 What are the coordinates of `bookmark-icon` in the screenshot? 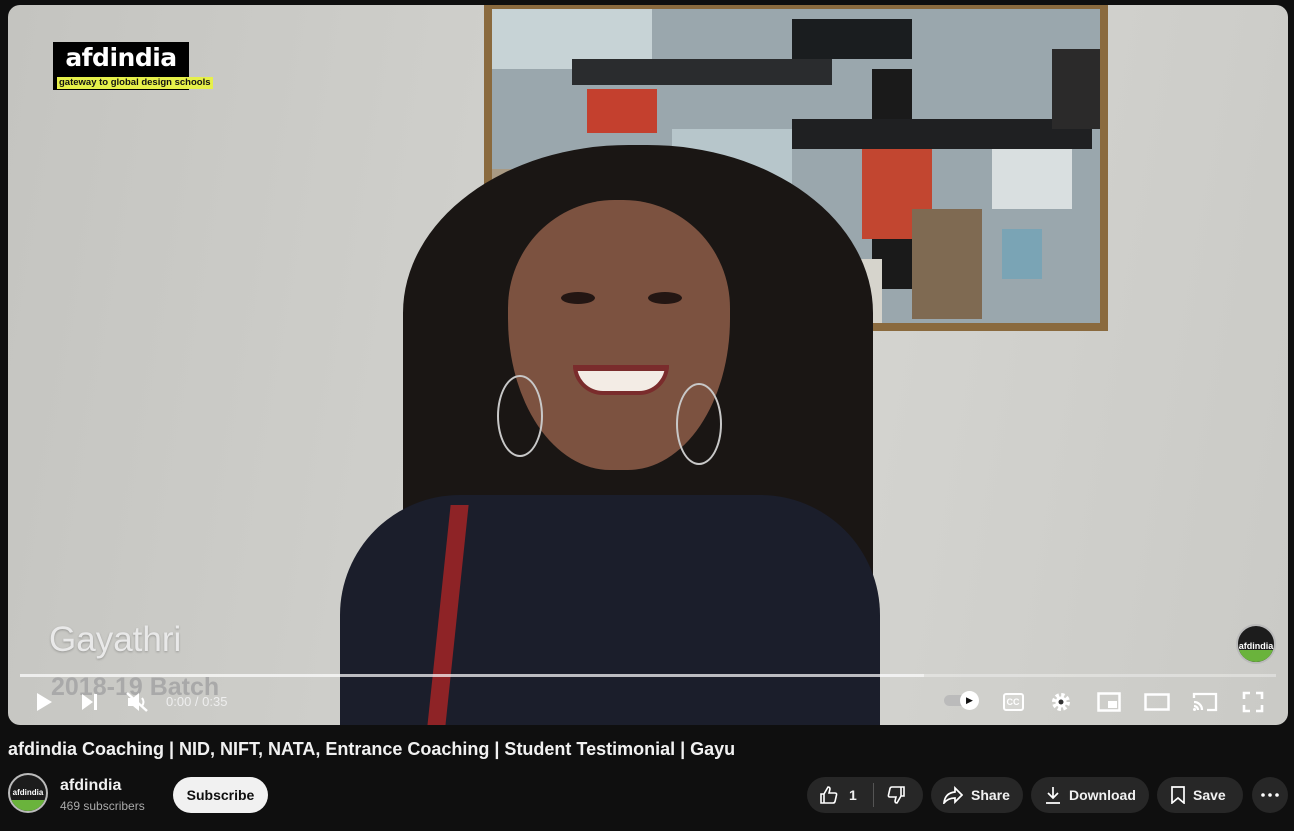 It's located at (1178, 795).